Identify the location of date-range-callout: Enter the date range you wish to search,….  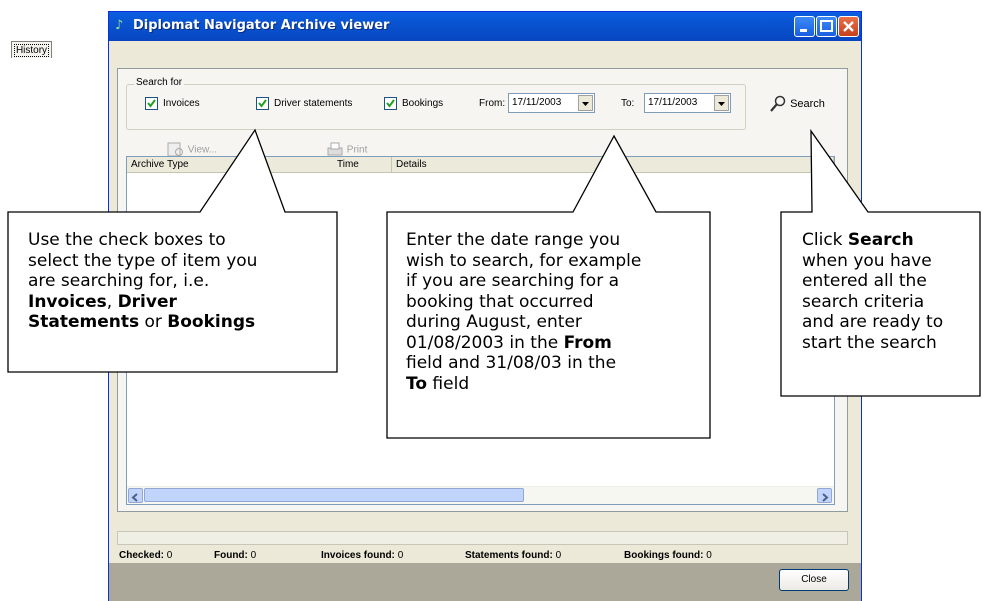
(524, 312).